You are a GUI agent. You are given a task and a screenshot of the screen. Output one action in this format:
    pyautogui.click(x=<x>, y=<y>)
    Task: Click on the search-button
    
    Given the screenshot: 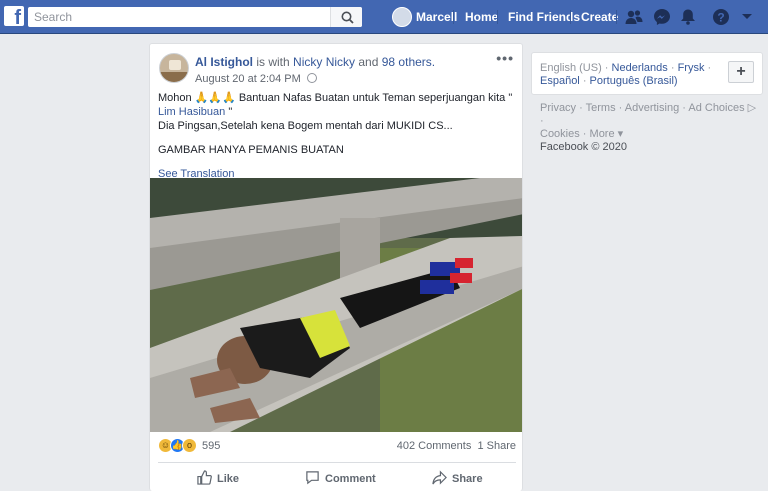 What is the action you would take?
    pyautogui.click(x=346, y=17)
    